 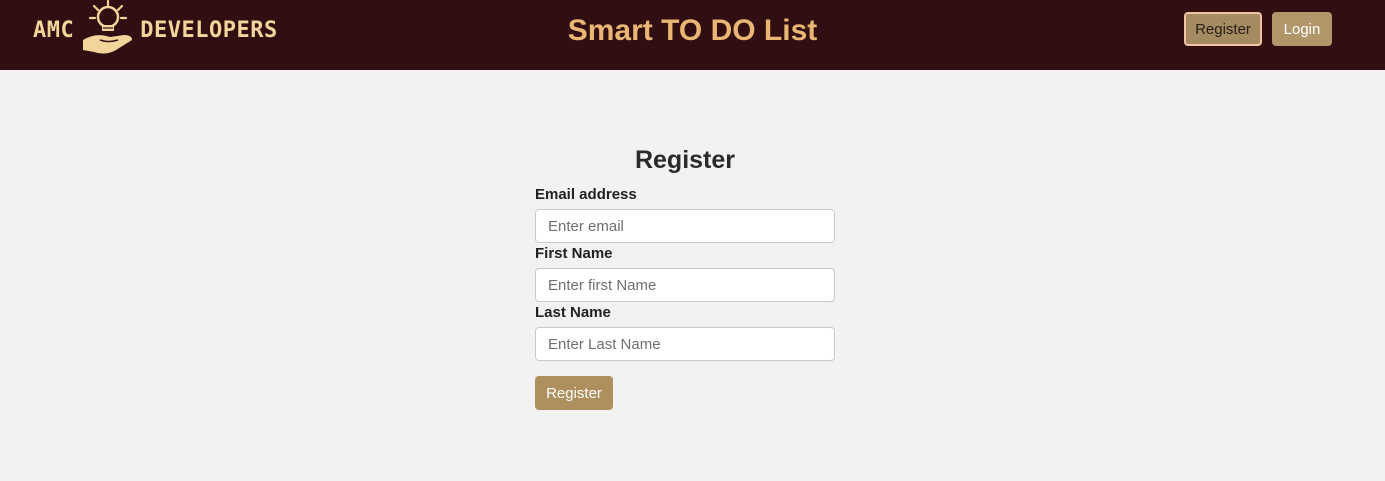 I want to click on app-title: Smart TO DO List, so click(x=692, y=30).